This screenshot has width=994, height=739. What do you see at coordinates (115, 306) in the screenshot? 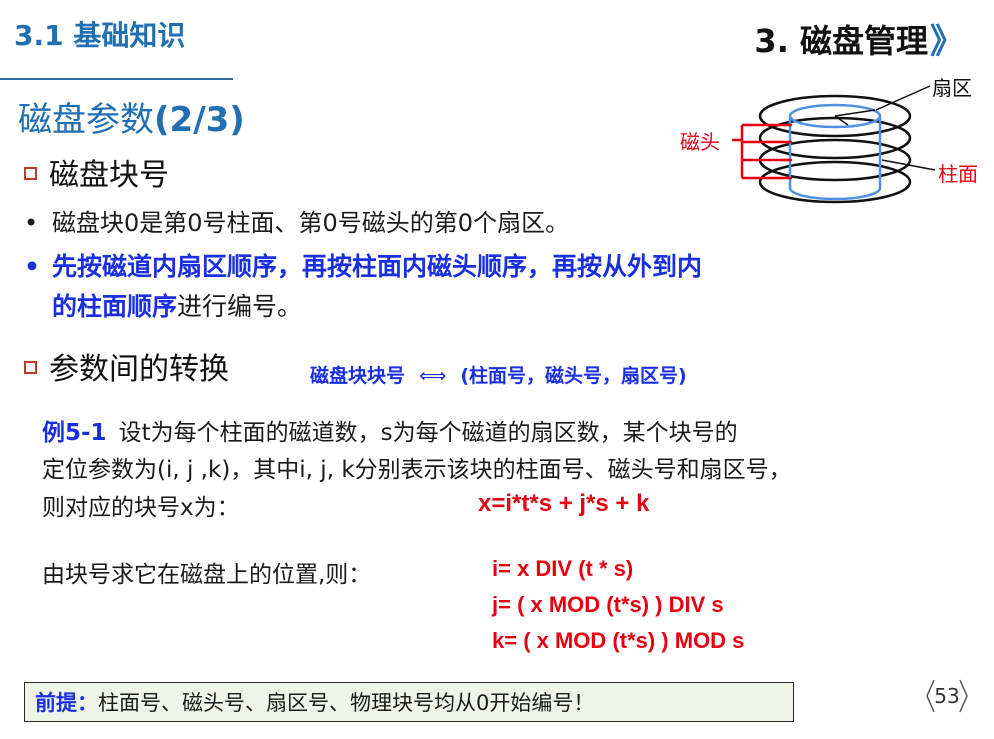
I see `bullet2-blue-line2: 的柱面顺序` at bounding box center [115, 306].